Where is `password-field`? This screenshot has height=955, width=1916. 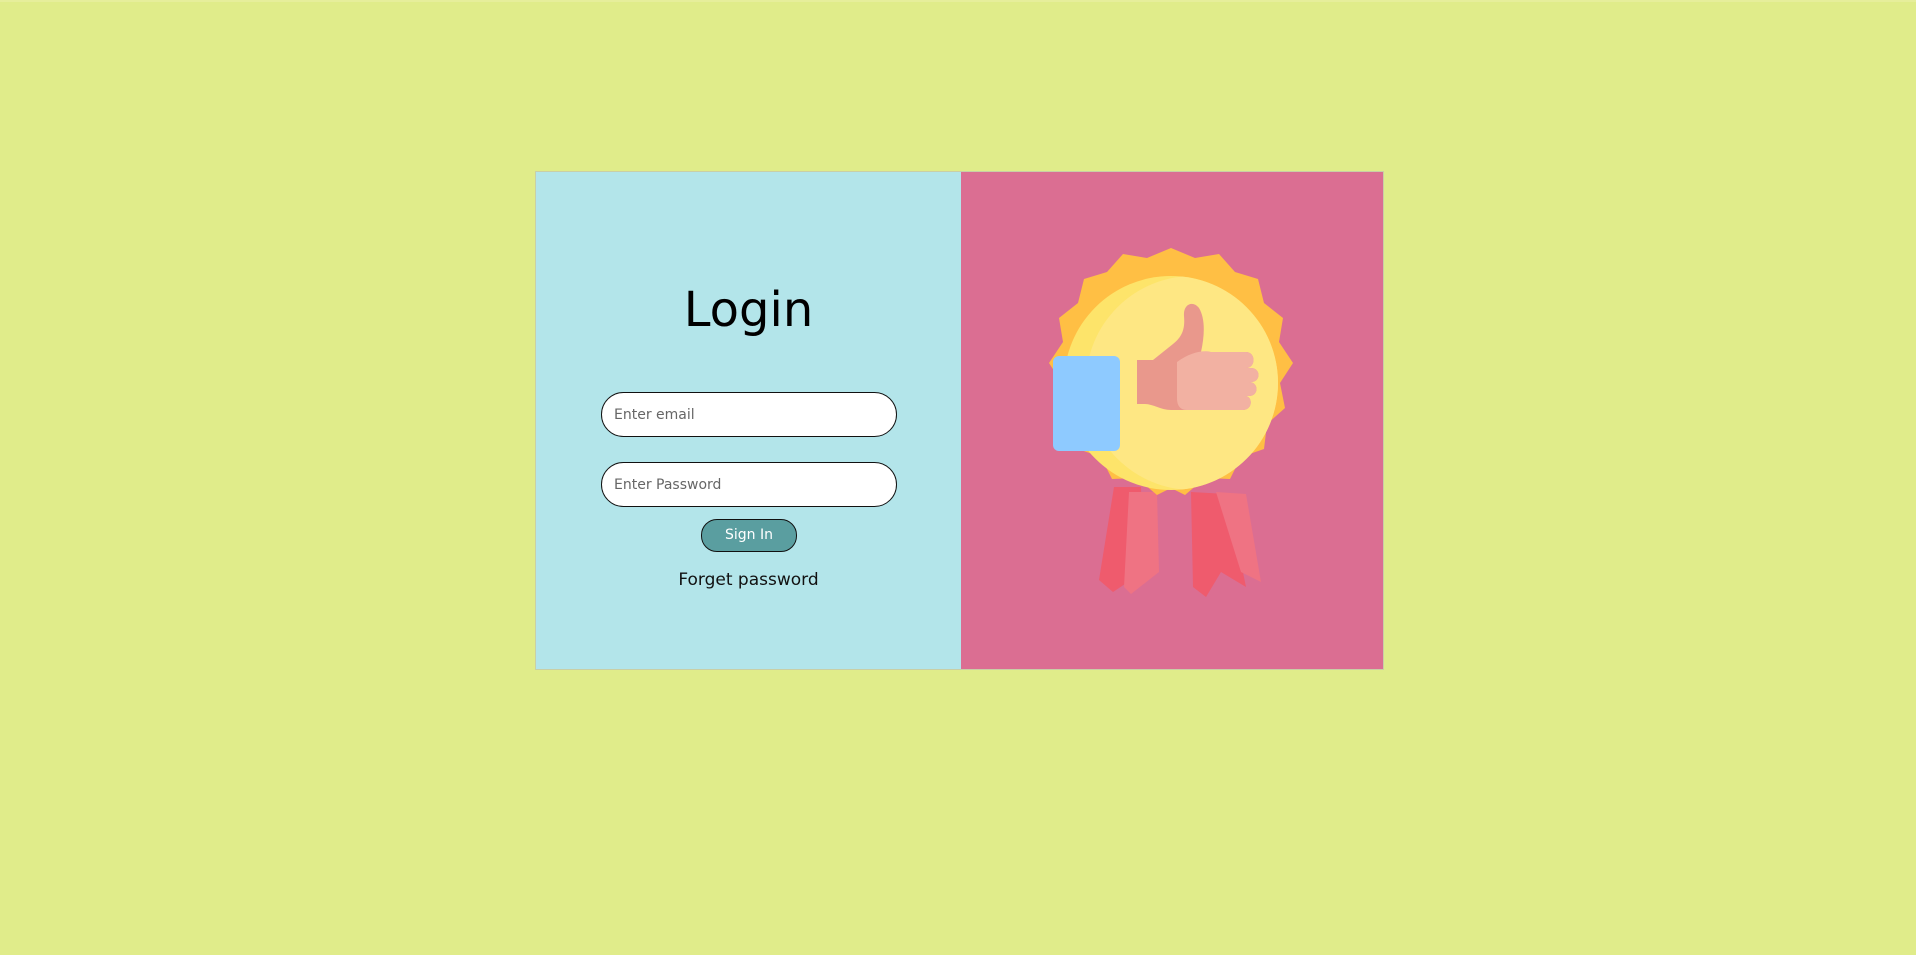 password-field is located at coordinates (749, 484).